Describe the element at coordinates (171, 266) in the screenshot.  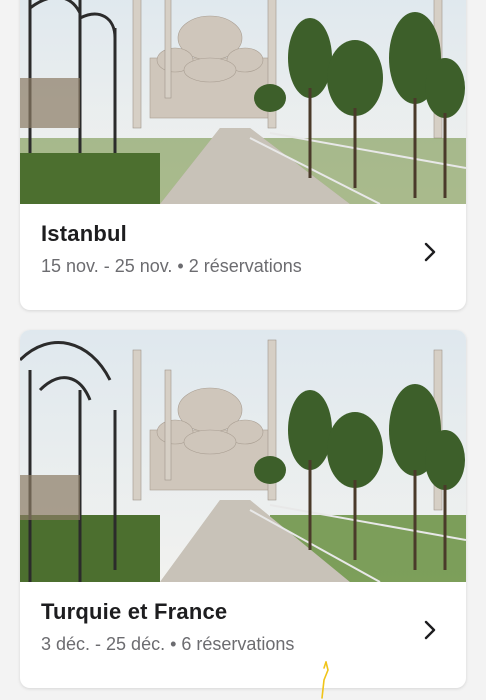
I see `trip-dates-reservations: 15 nov. - 25 nov. • 2 réservations` at that location.